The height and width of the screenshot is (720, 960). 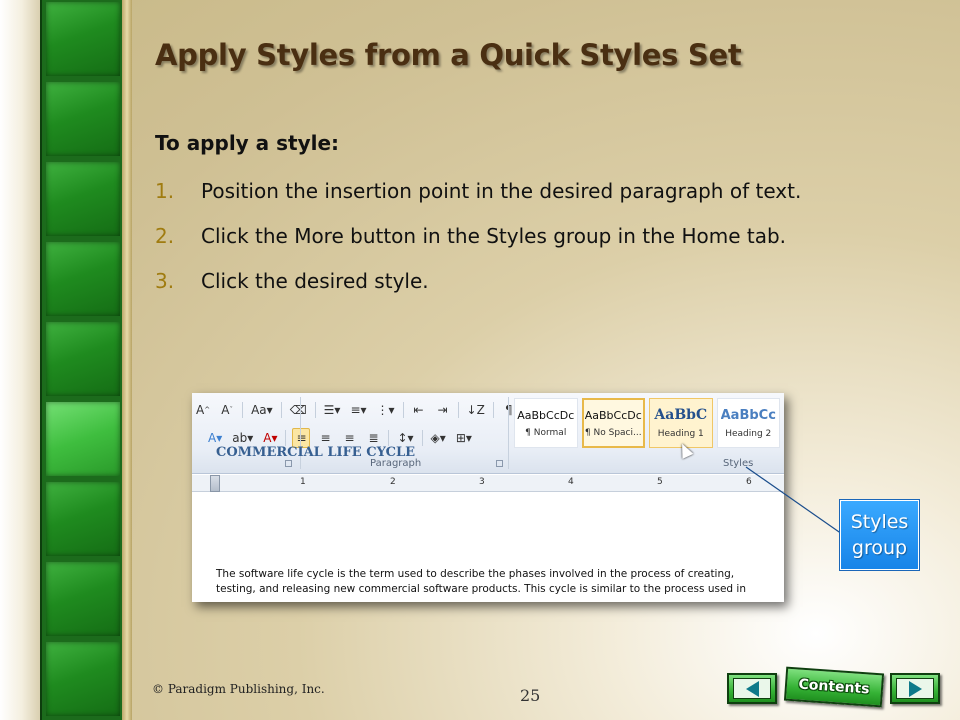 I want to click on style-sample: AaBbC, so click(x=681, y=415).